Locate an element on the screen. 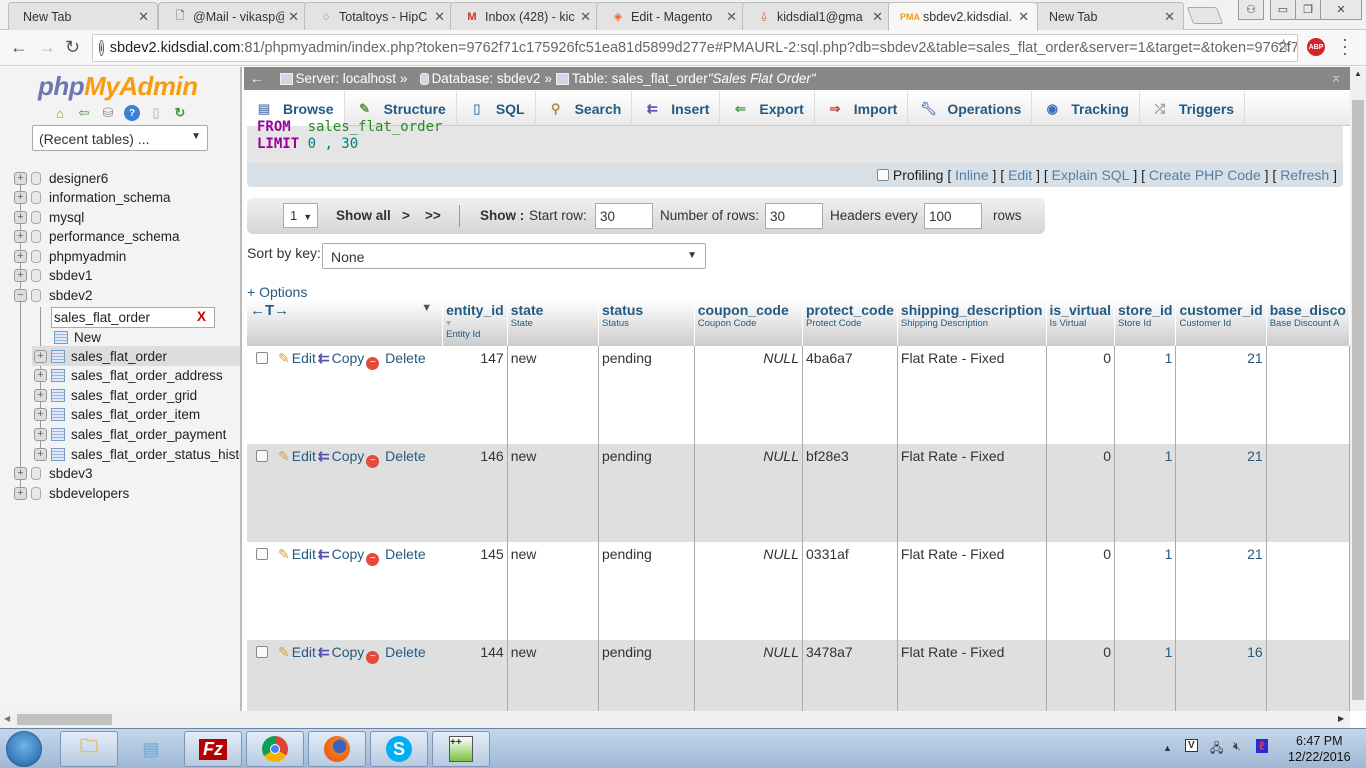 The width and height of the screenshot is (1366, 768). volume-muted-icon: 🔇︎ is located at coordinates (1237, 746).